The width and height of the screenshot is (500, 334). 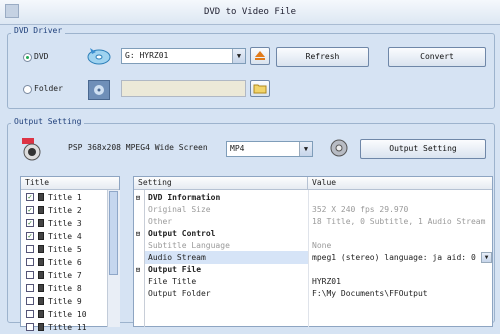 I want to click on title-label: Title 3, so click(x=65, y=223).